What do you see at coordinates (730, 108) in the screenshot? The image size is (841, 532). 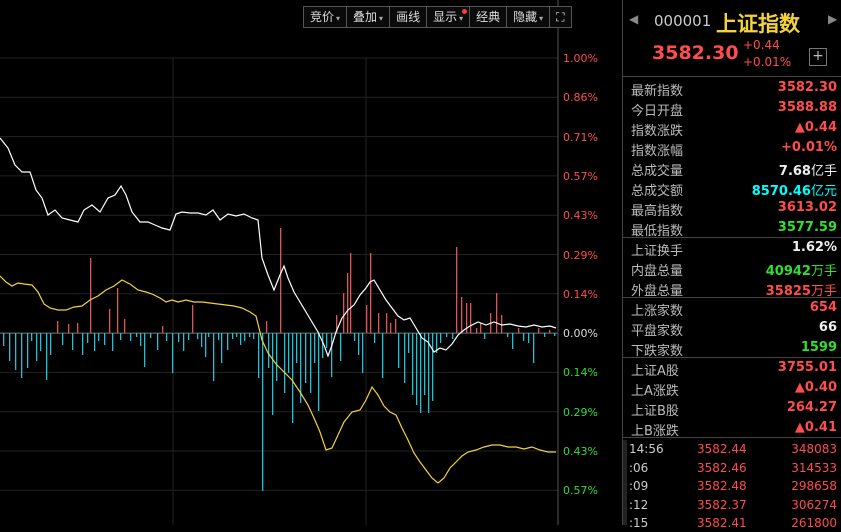 I see `stat-row: 今日开盘 3588.88` at bounding box center [730, 108].